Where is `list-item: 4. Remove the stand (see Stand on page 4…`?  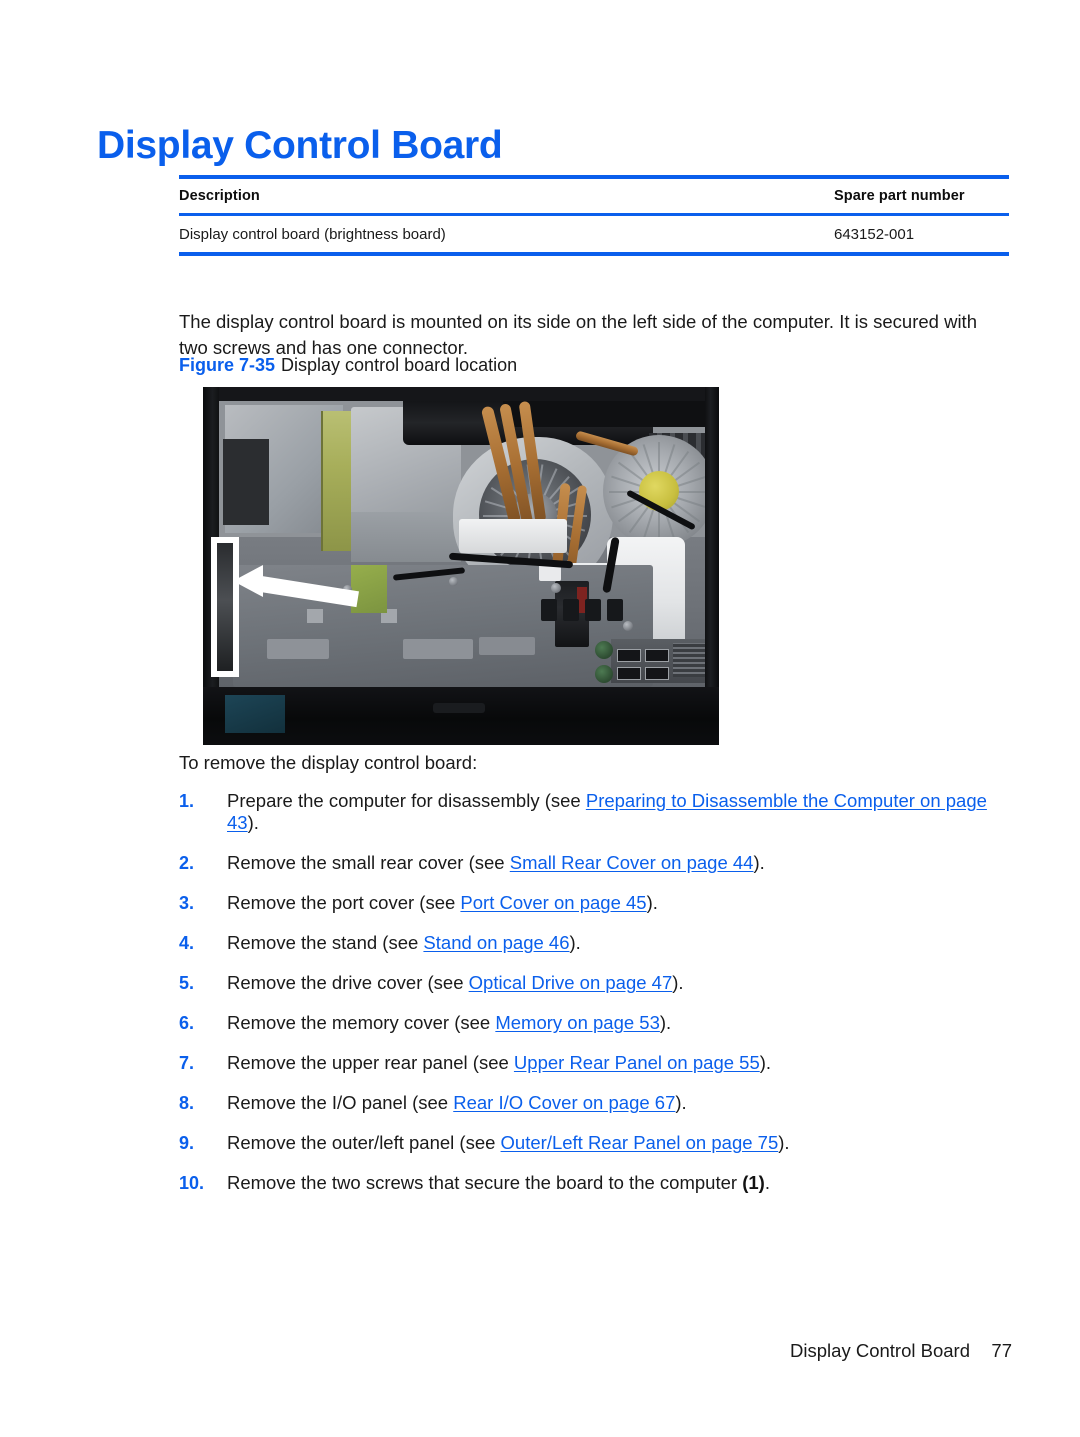 list-item: 4. Remove the stand (see Stand on page 4… is located at coordinates (594, 943).